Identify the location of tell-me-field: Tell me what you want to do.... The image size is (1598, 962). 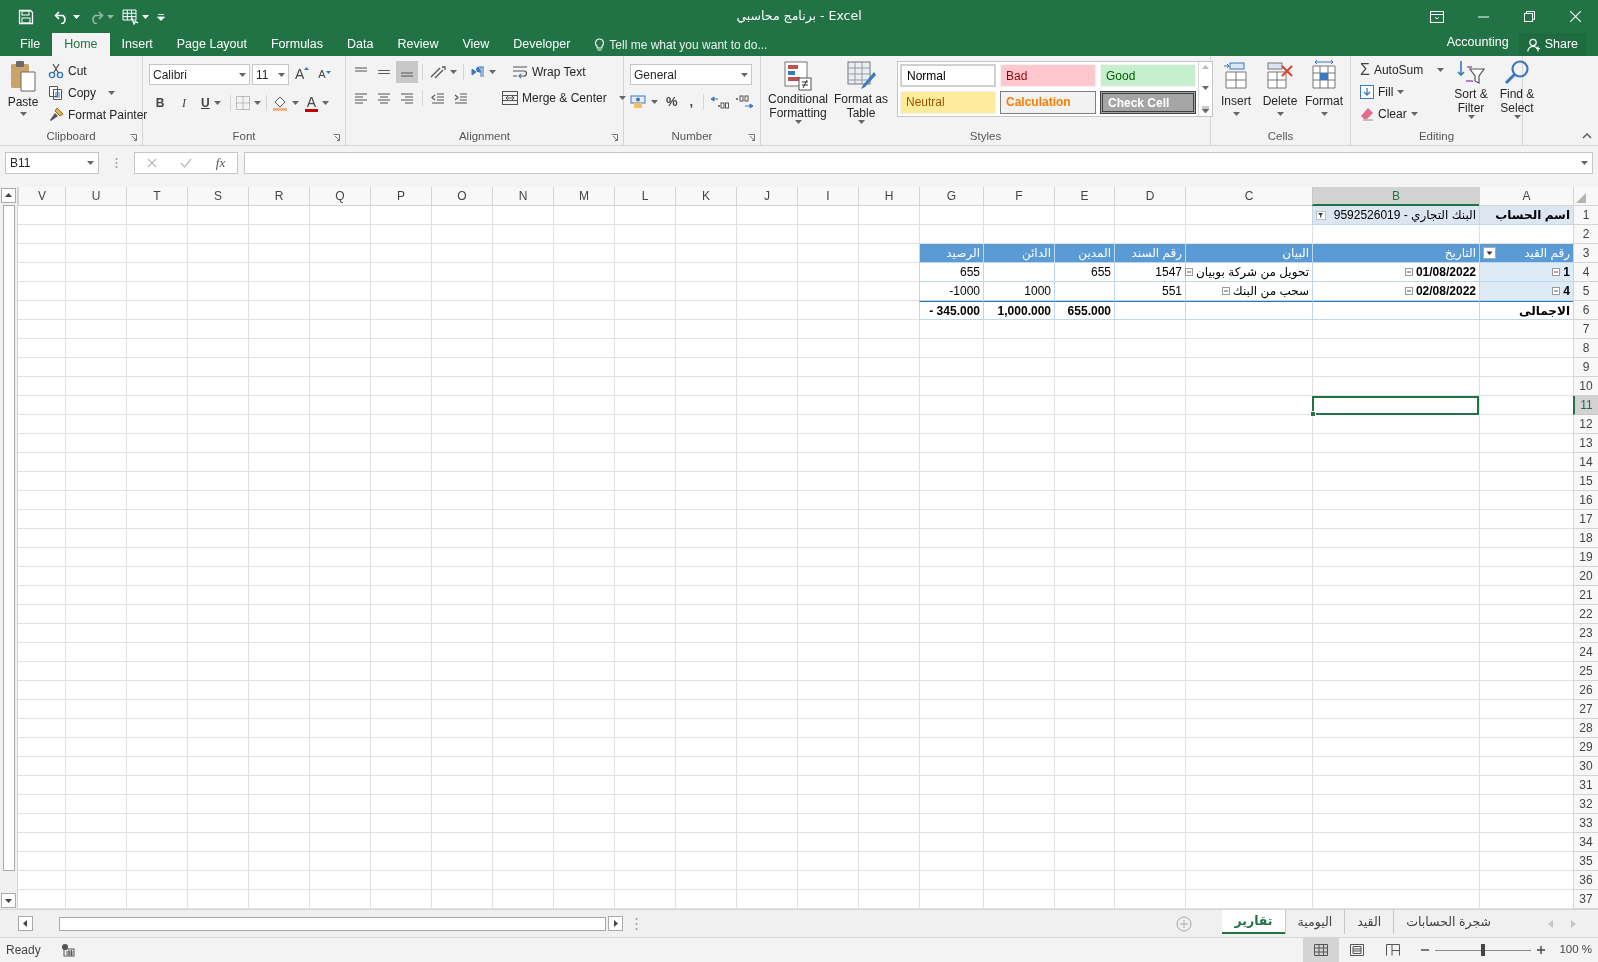
(702, 44).